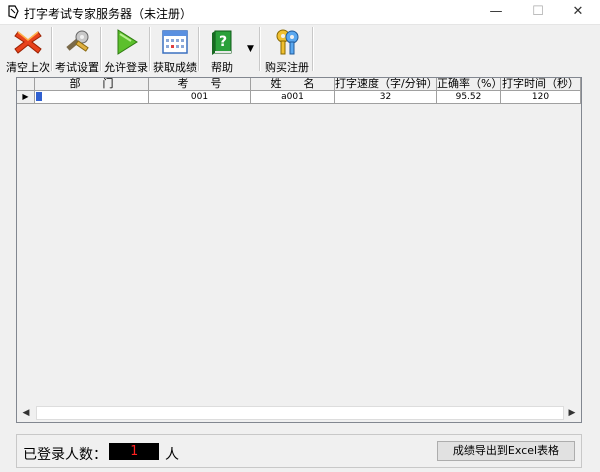  Describe the element at coordinates (26, 97) in the screenshot. I see `row-indicator-icon: ▶` at that location.